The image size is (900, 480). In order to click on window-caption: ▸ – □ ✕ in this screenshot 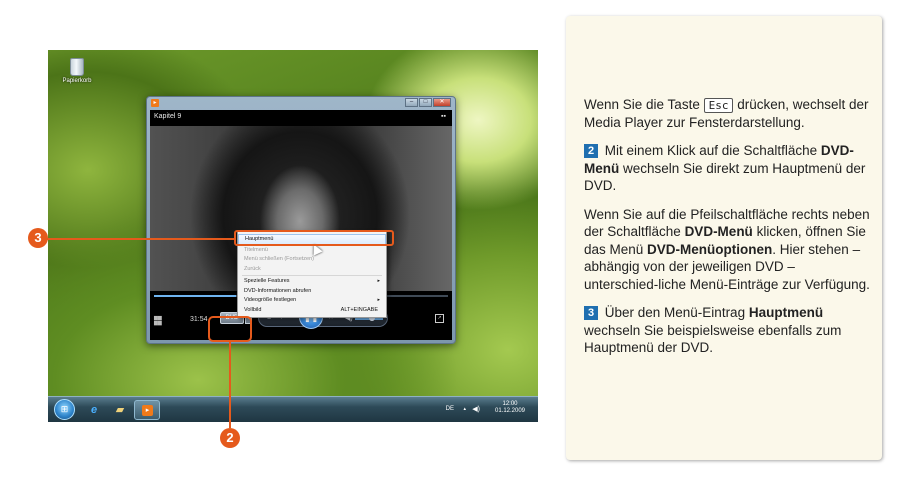, I will do `click(301, 103)`.